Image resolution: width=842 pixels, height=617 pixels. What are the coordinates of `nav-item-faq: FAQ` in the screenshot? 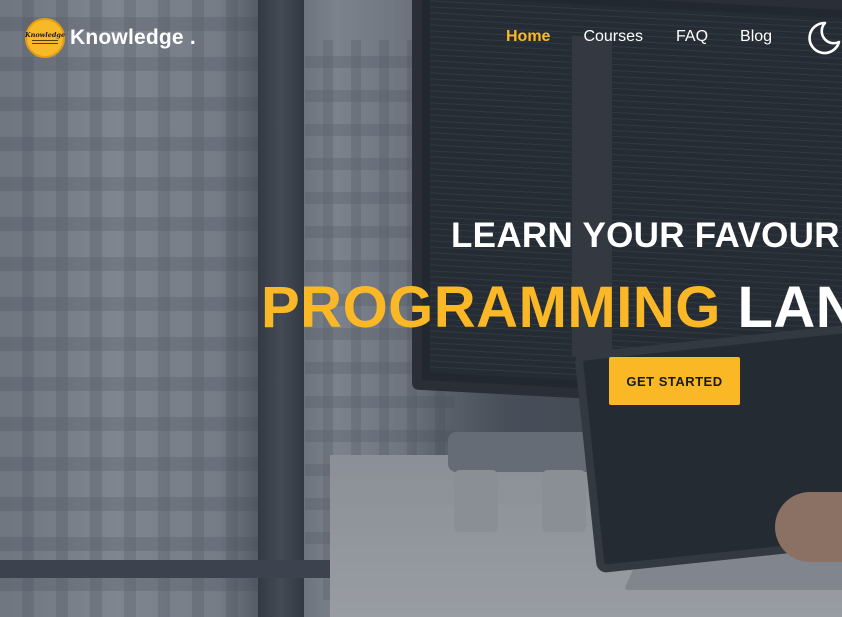 It's located at (692, 37).